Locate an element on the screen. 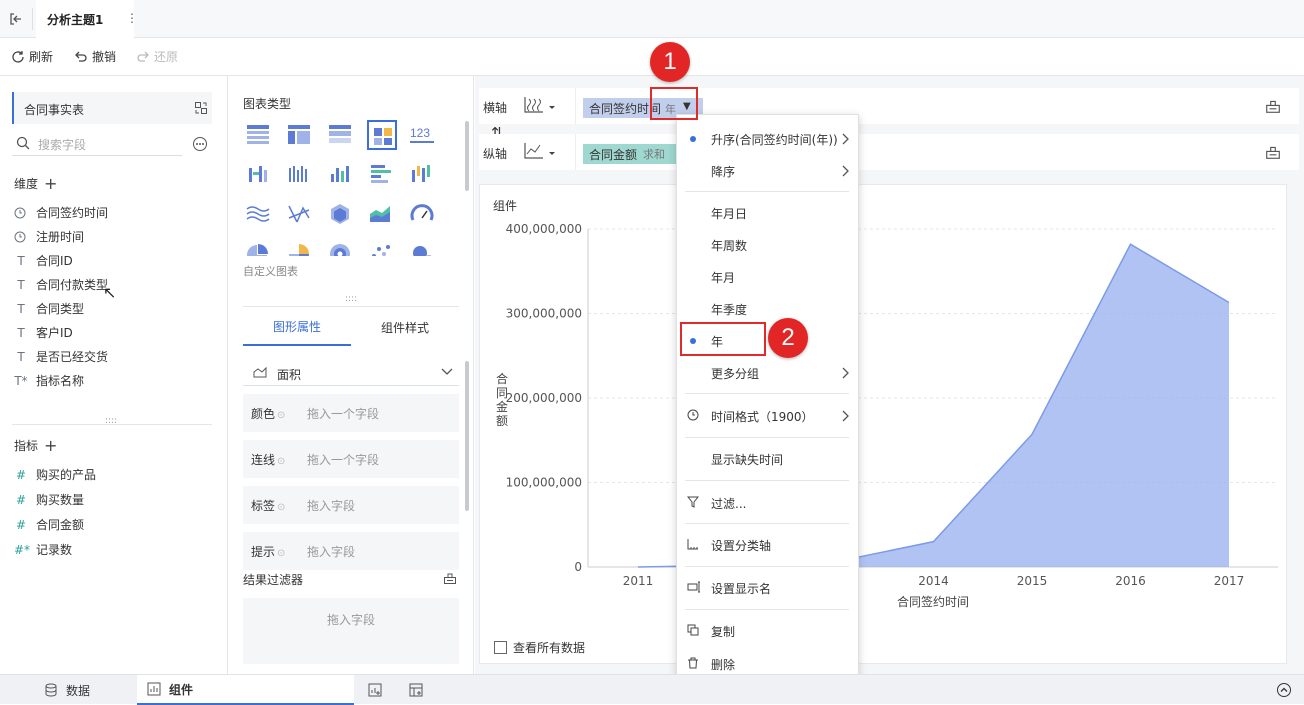 The image size is (1304, 705). collapse-up-icon is located at coordinates (1284, 690).